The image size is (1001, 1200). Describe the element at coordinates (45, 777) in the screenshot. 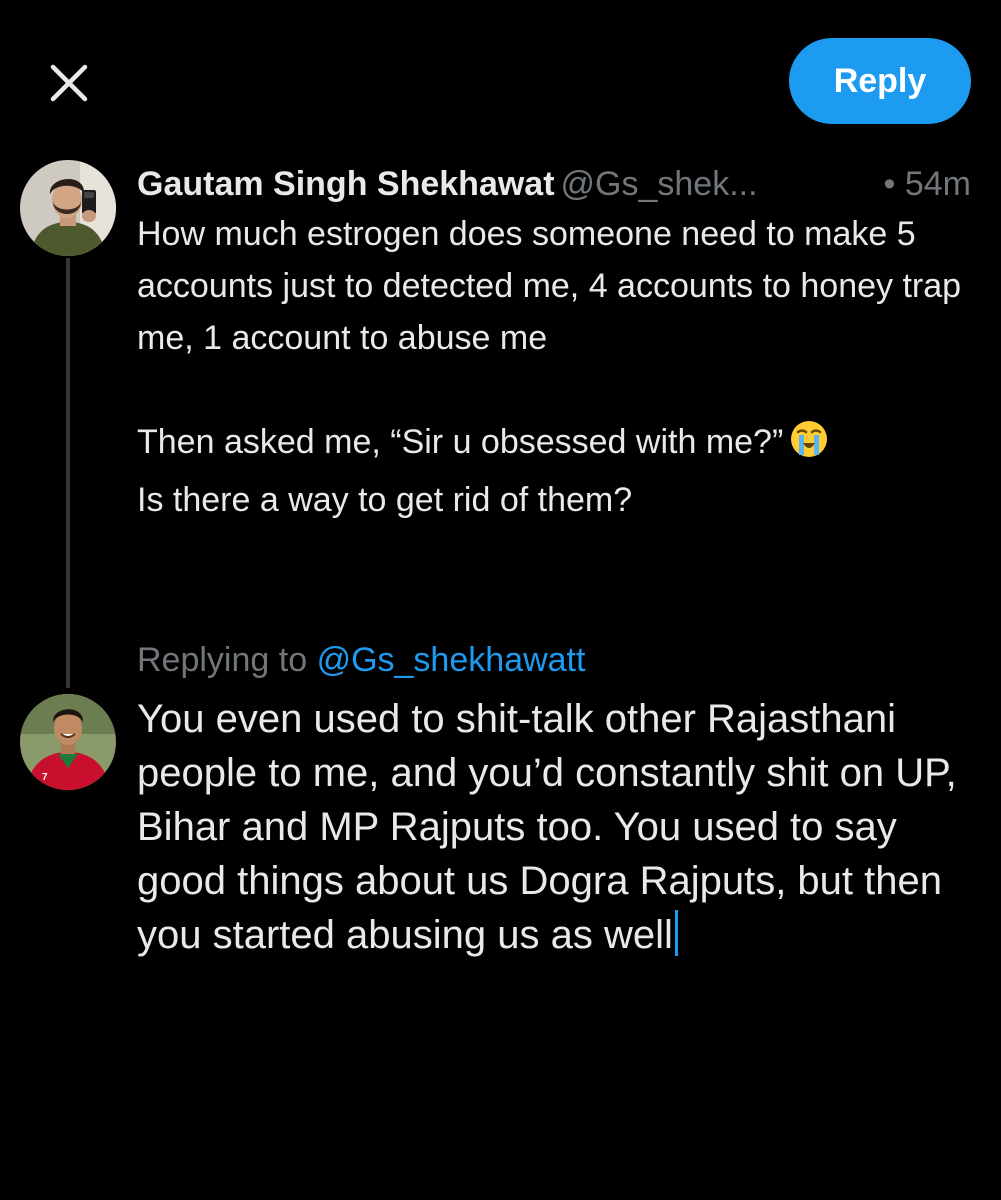

I see `svg-text: 7` at that location.